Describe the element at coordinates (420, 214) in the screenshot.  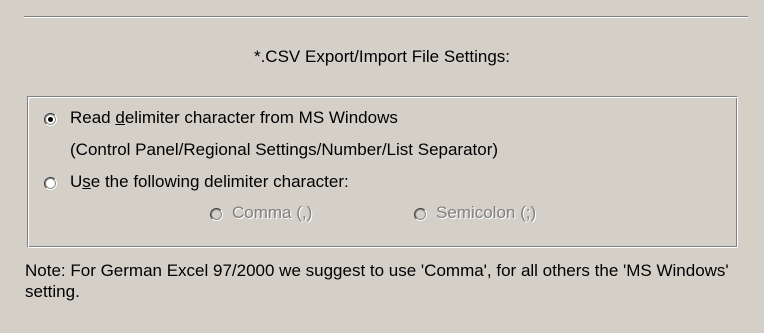
I see `radio-semicolon` at that location.